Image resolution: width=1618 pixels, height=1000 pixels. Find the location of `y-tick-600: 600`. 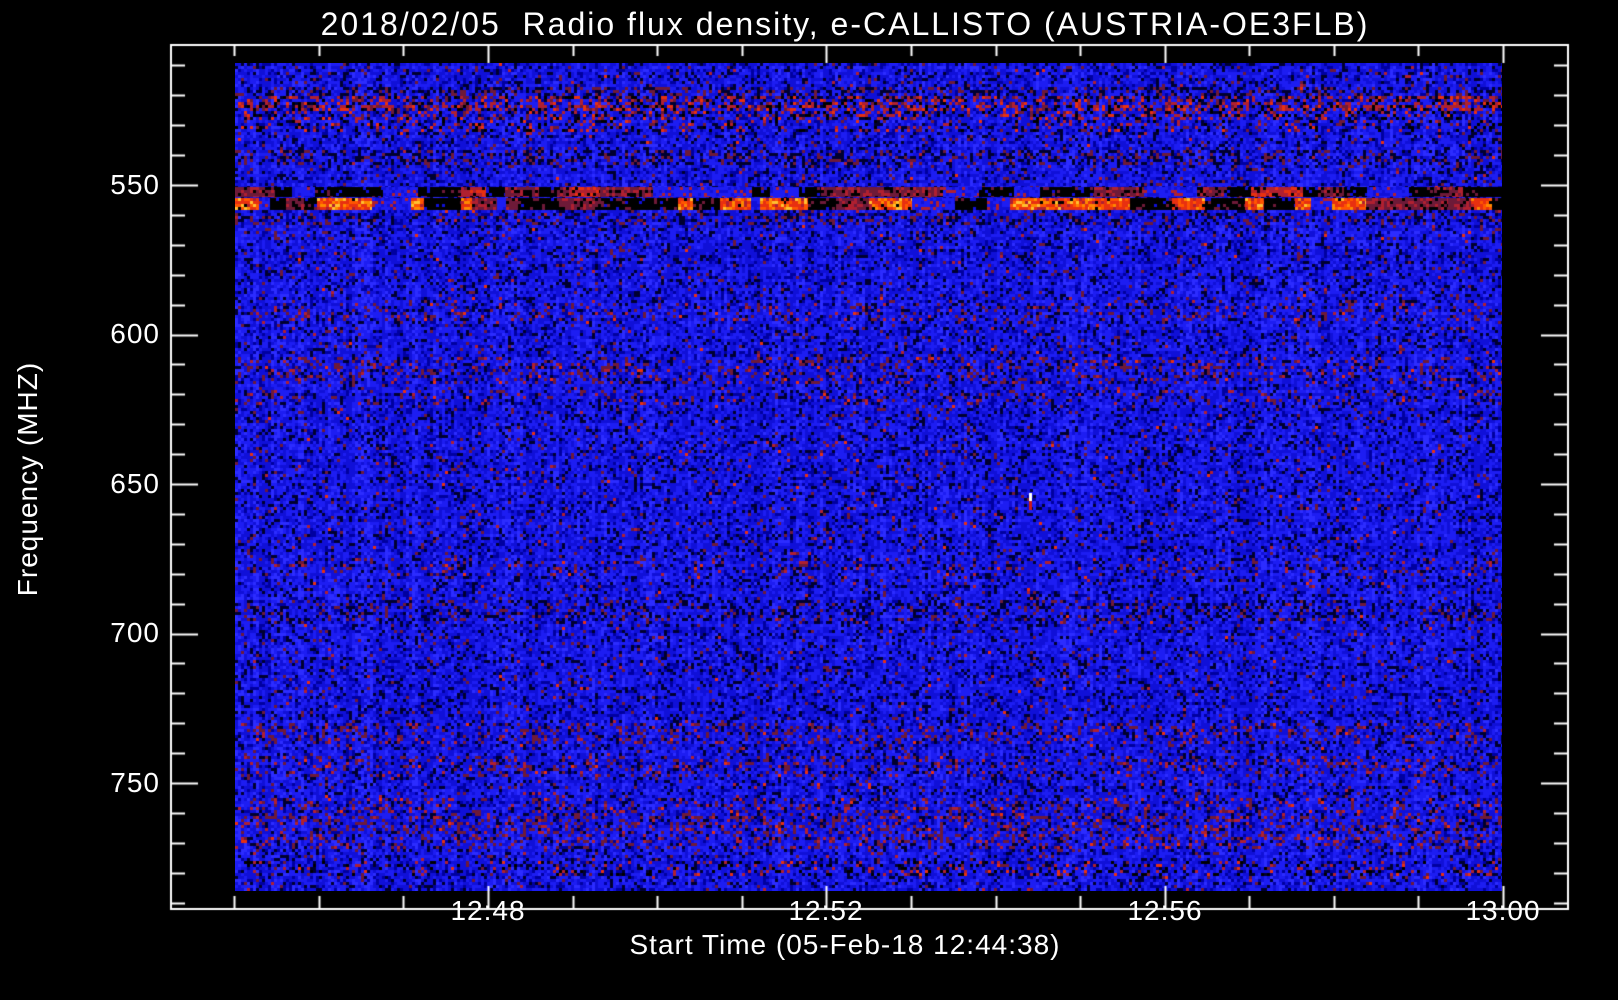

y-tick-600: 600 is located at coordinates (135, 333).